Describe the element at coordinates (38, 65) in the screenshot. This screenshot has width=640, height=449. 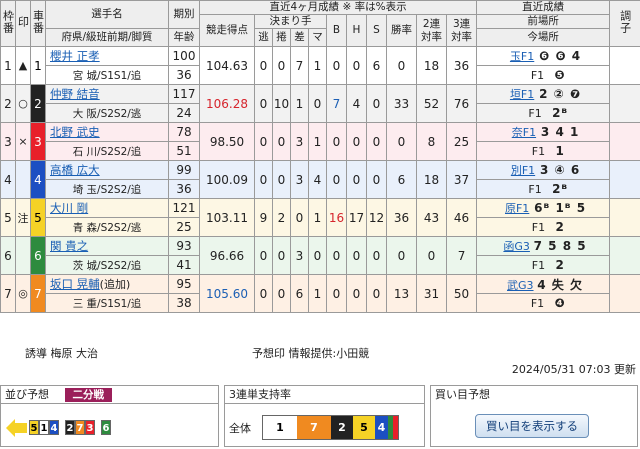
I see `car-number: 1` at that location.